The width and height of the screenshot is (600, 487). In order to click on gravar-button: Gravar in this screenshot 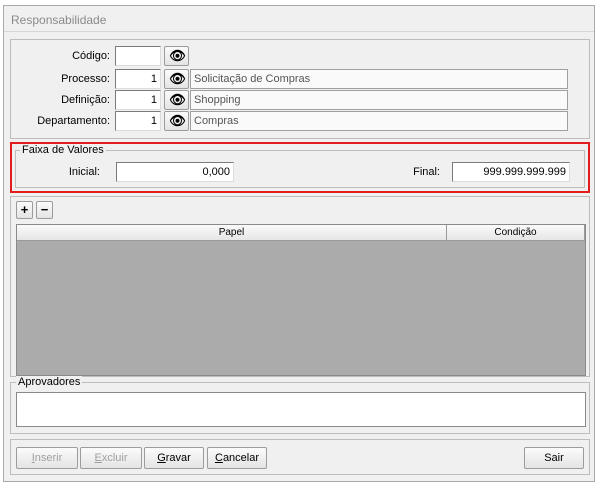, I will do `click(174, 458)`.